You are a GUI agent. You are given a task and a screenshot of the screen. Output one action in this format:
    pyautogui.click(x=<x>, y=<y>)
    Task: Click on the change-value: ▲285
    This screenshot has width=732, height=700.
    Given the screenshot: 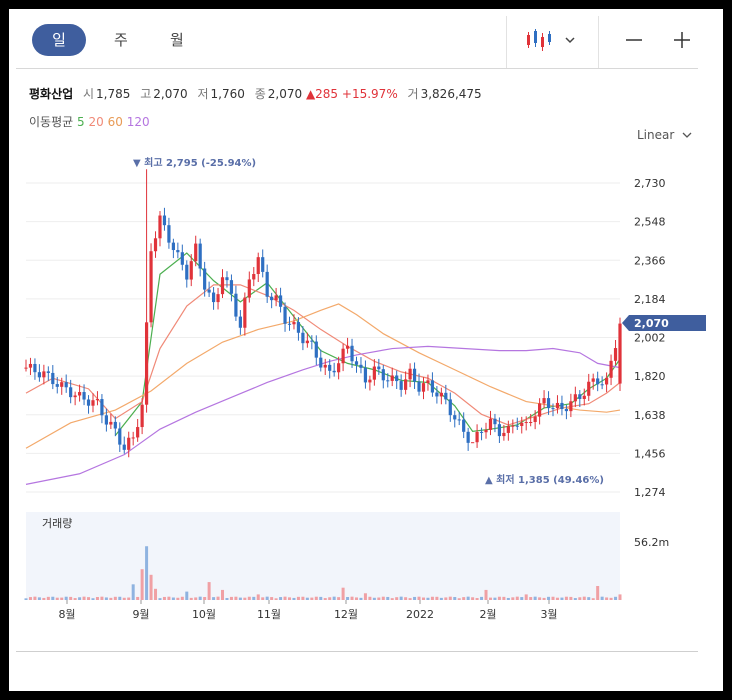 What is the action you would take?
    pyautogui.click(x=322, y=94)
    